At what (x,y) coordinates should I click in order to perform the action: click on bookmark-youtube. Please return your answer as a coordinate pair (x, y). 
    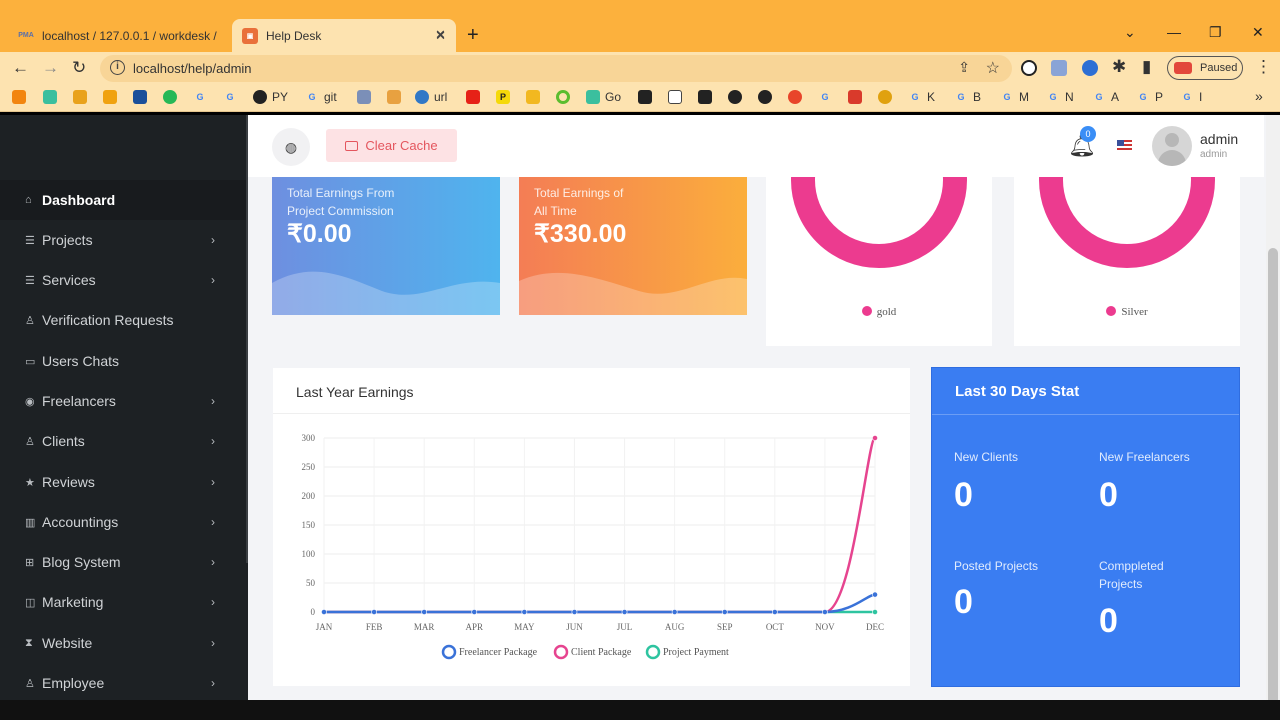
    Looking at the image, I should click on (475, 97).